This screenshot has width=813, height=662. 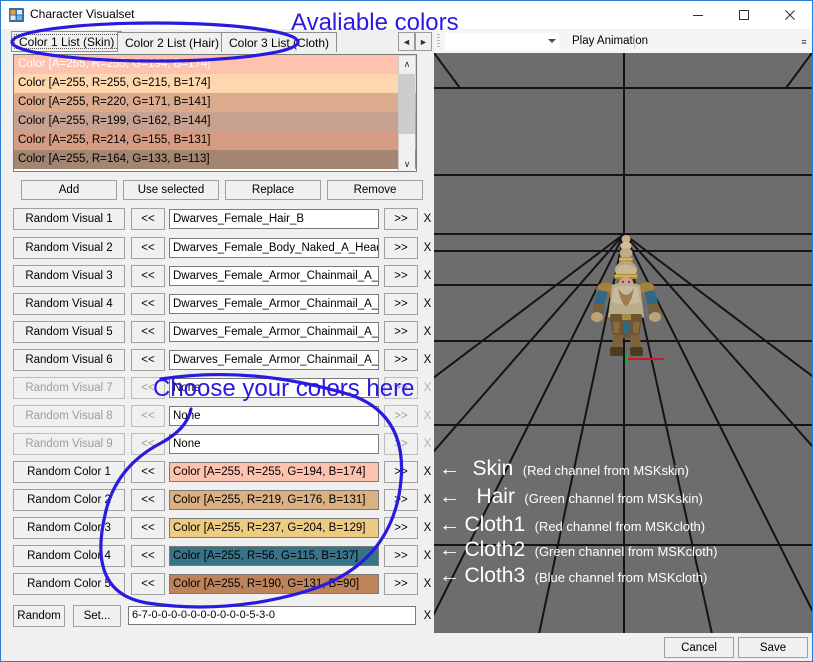 I want to click on tab-color-3-cloth: Color 3 List (Cloth), so click(x=279, y=42).